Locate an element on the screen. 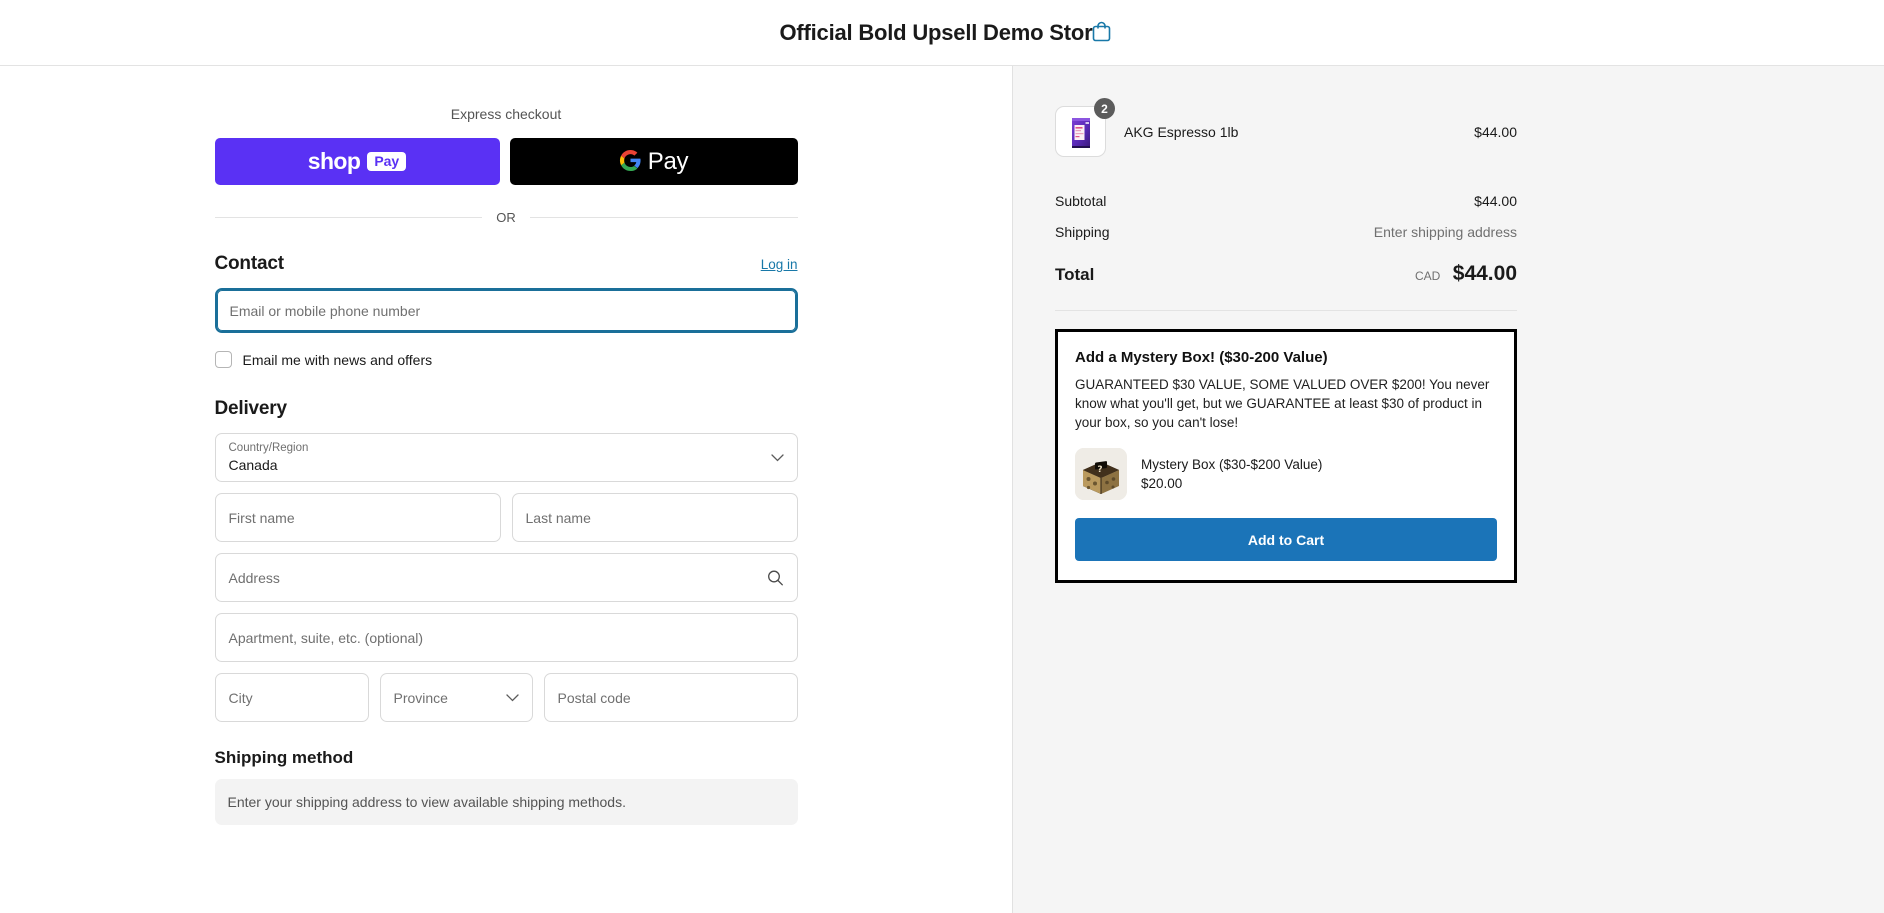 Image resolution: width=1884 pixels, height=913 pixels. total-label: Total is located at coordinates (1075, 274).